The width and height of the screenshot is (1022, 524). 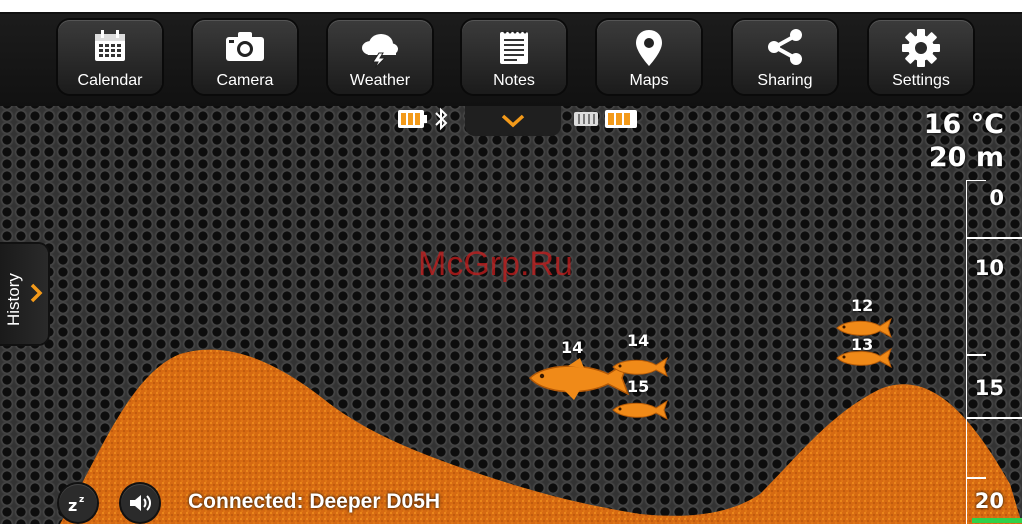 What do you see at coordinates (649, 48) in the screenshot?
I see `map-pin-icon` at bounding box center [649, 48].